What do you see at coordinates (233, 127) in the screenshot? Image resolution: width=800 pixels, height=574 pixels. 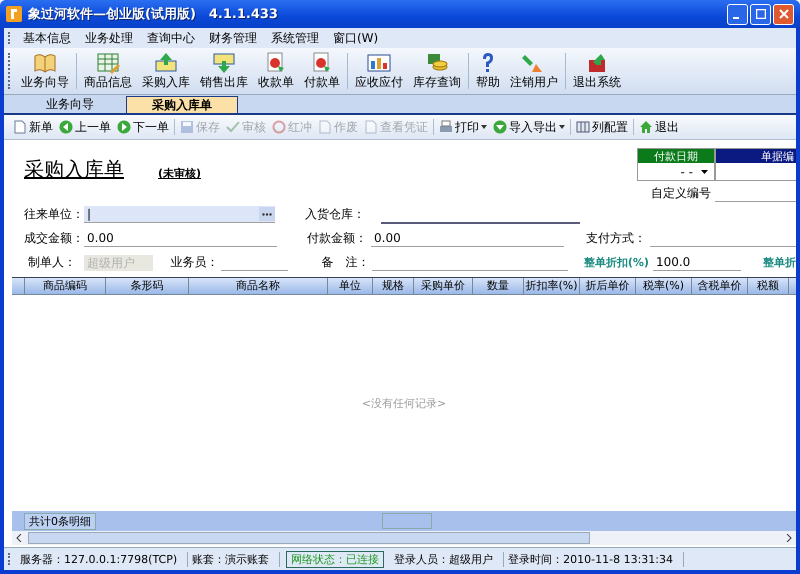 I see `tick-icon` at bounding box center [233, 127].